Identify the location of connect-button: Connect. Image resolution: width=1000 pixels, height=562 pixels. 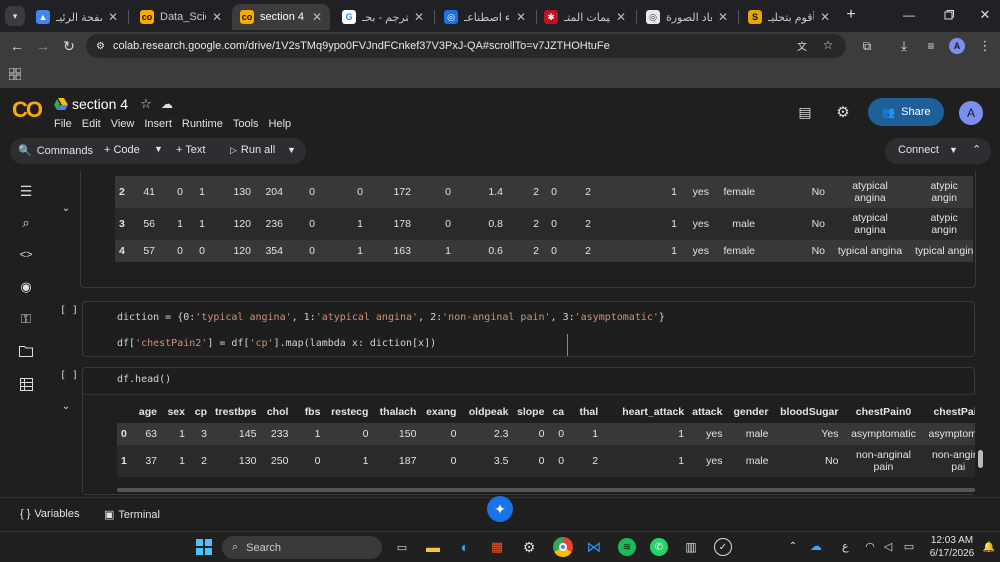
(918, 150).